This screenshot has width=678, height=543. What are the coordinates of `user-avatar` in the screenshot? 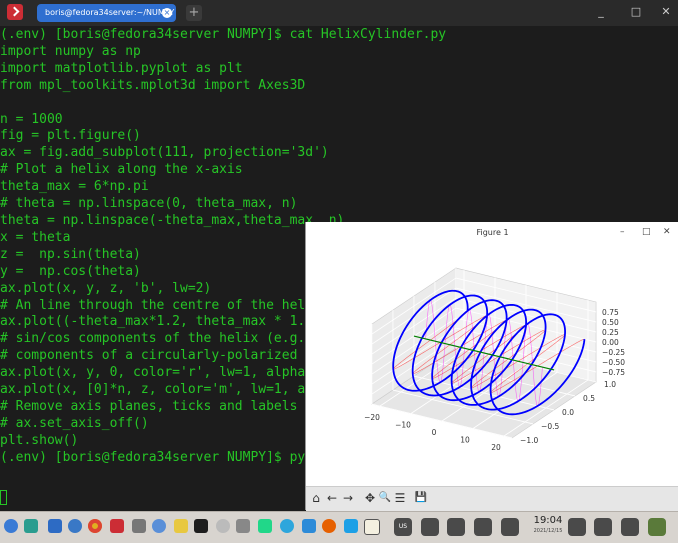 It's located at (657, 527).